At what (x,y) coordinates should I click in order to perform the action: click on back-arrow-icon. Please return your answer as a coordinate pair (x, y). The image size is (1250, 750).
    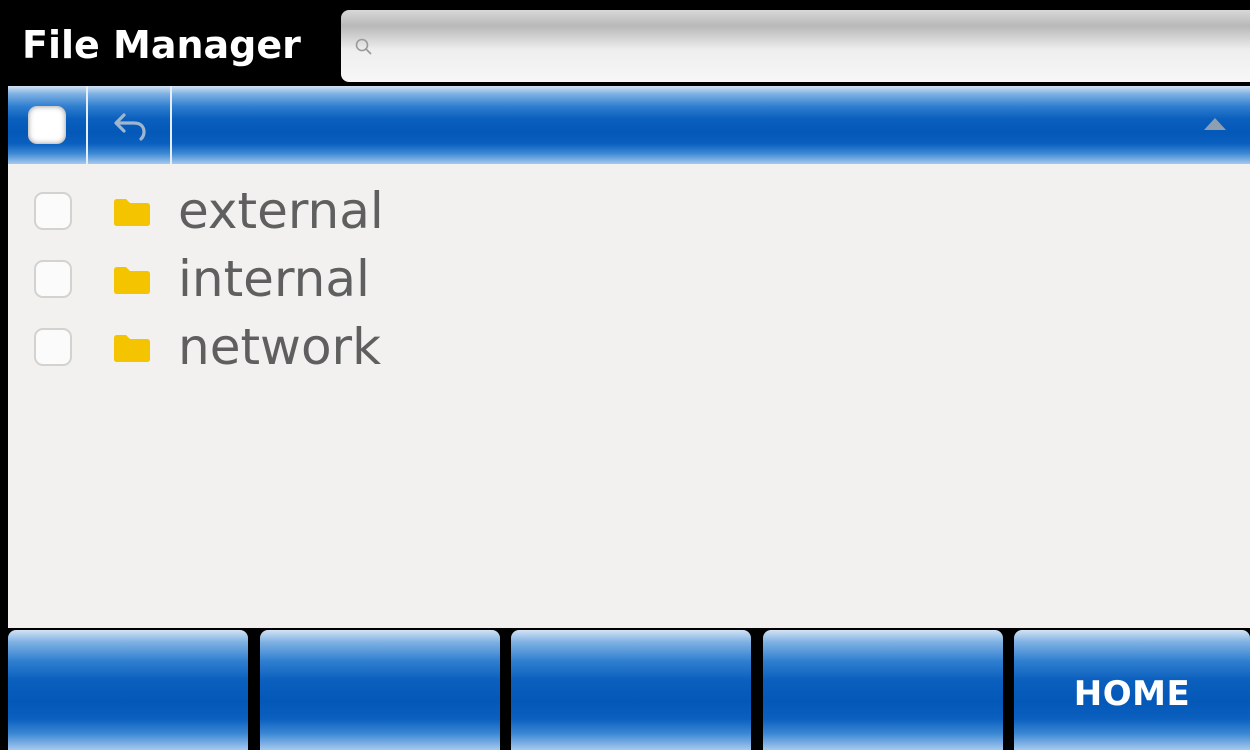
    Looking at the image, I should click on (130, 127).